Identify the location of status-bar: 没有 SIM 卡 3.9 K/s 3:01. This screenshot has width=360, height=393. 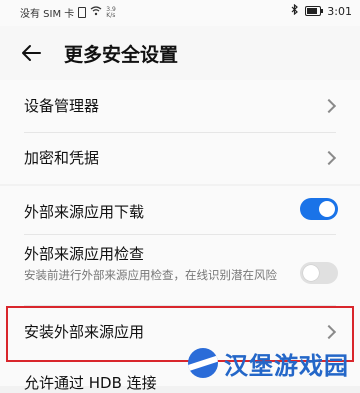
(180, 13).